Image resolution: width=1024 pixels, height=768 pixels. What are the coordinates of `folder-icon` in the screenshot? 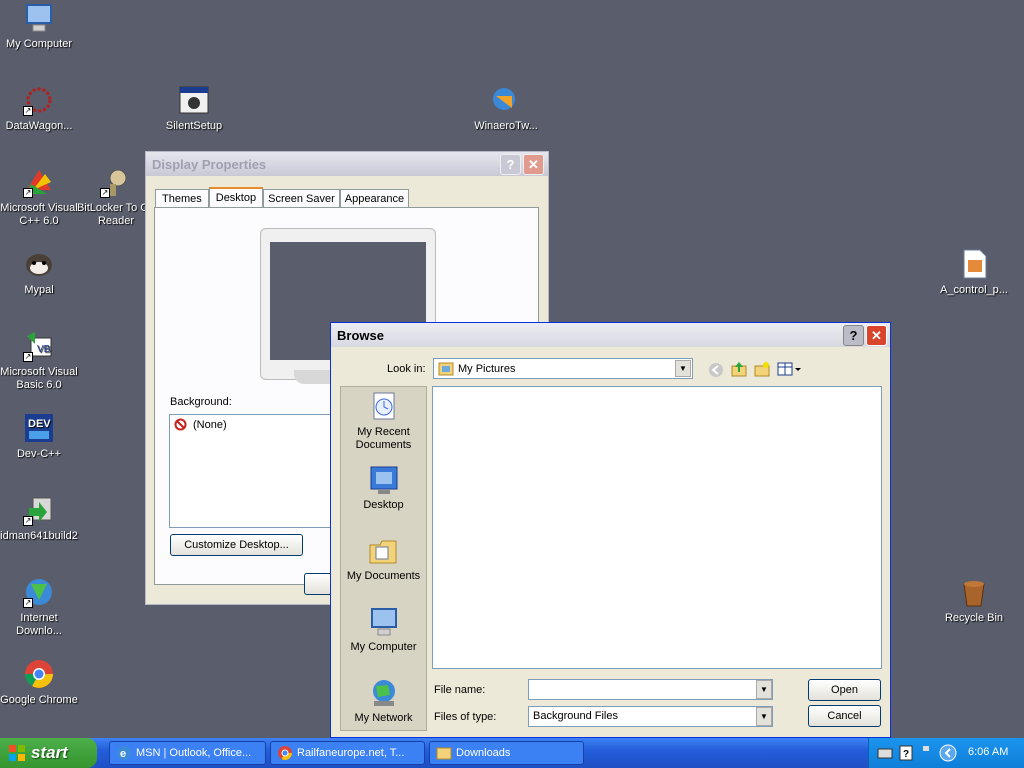 It's located at (444, 753).